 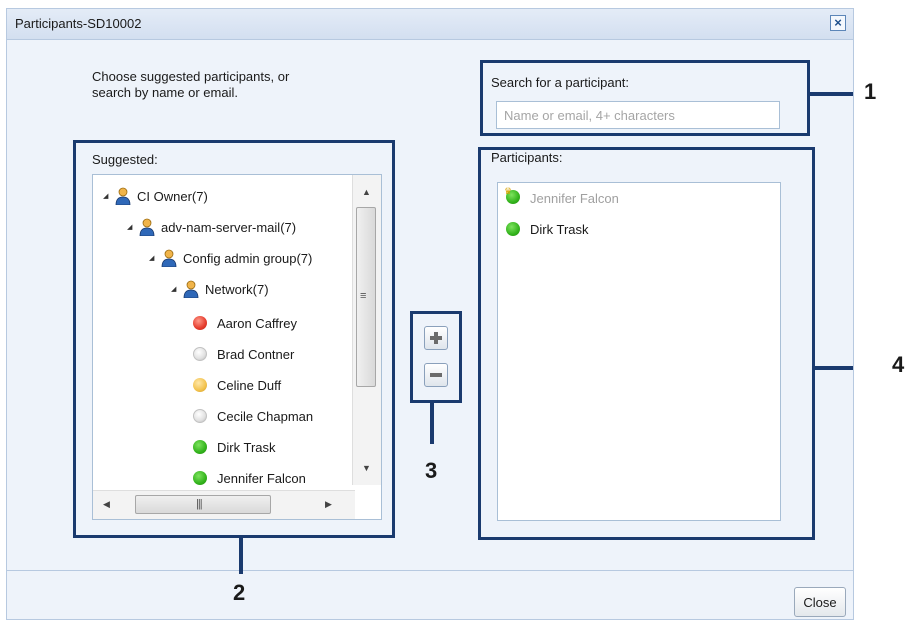 I want to click on participant-item-dirk-trask: Dirk Trask, so click(x=547, y=229).